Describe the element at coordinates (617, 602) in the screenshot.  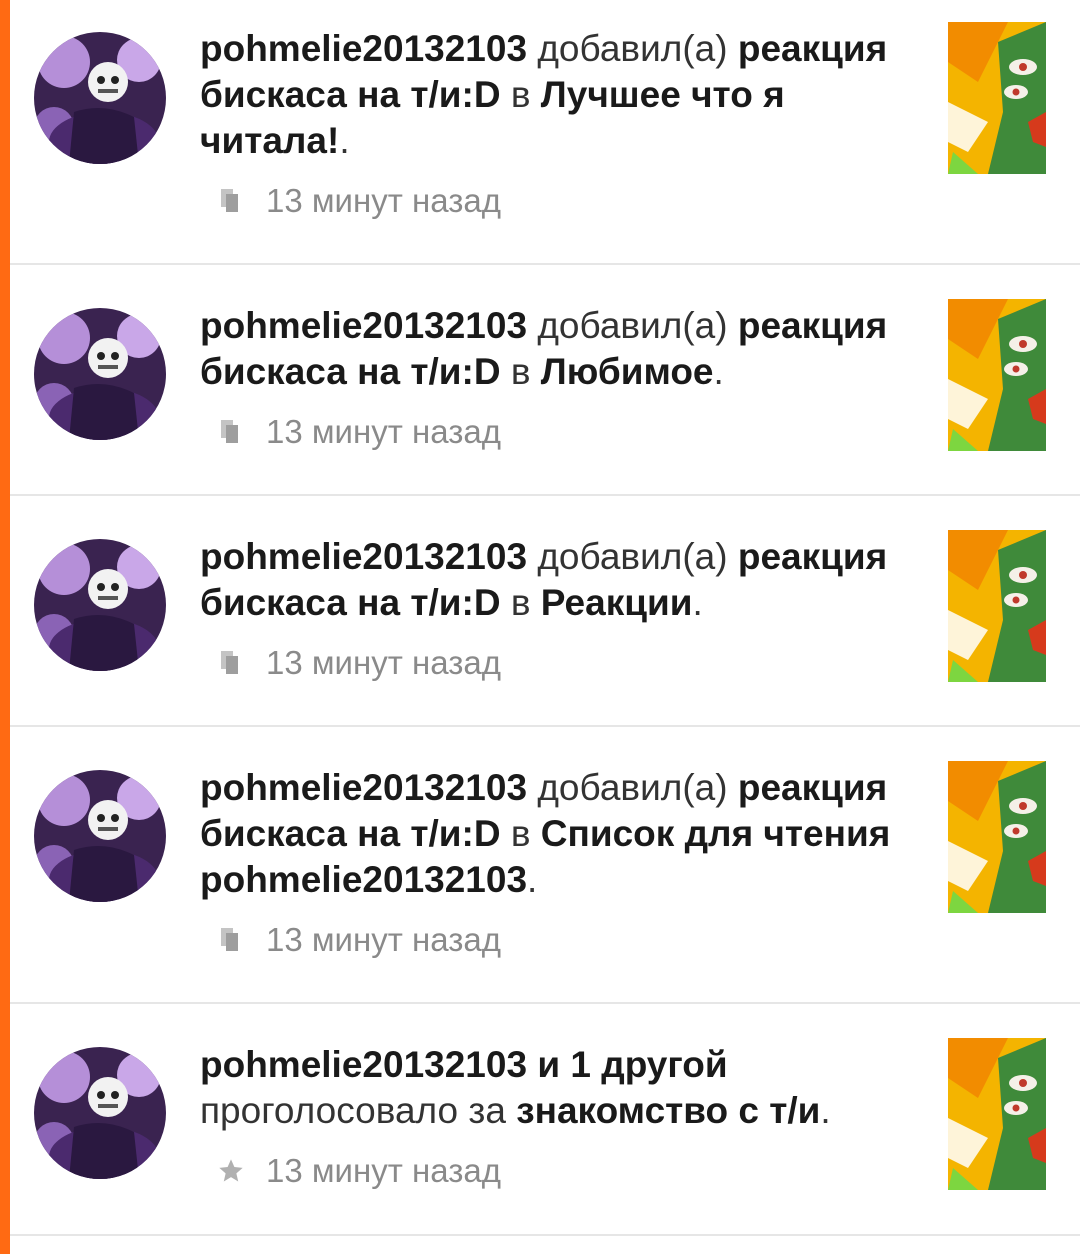
I see `reading-list-link: Реакции` at that location.